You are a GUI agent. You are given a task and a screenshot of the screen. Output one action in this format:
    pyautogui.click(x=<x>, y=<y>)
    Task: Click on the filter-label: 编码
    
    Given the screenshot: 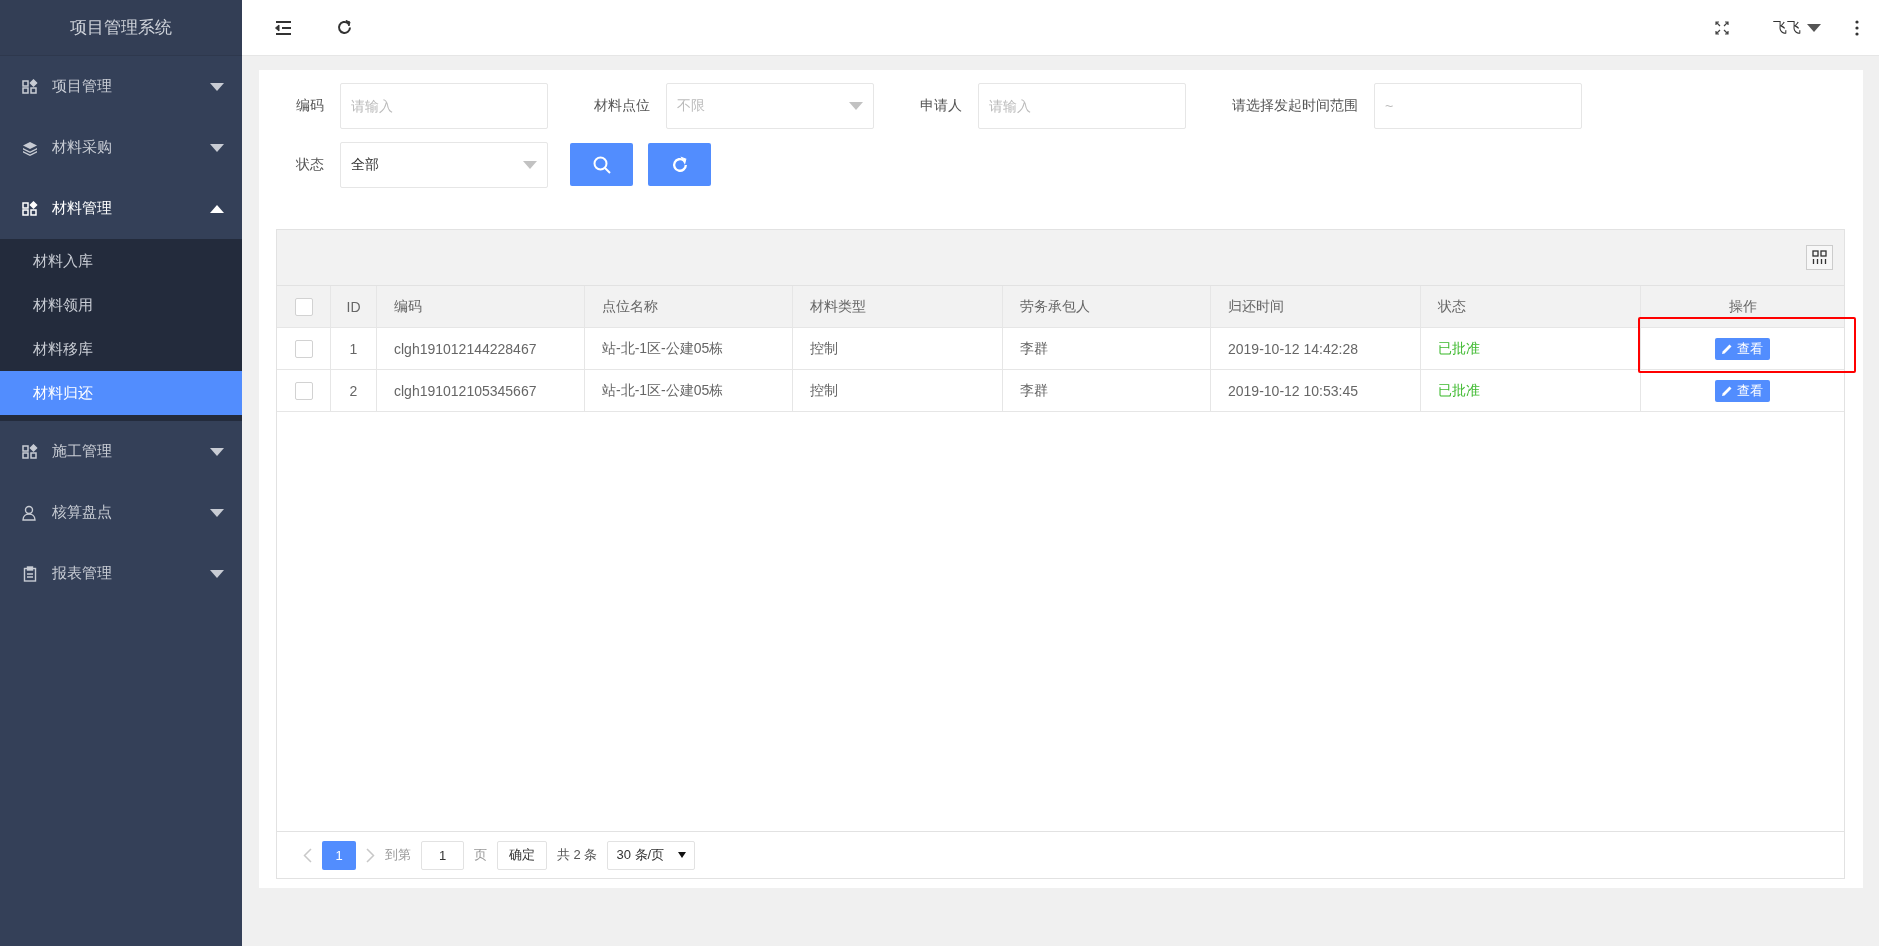 What is the action you would take?
    pyautogui.click(x=310, y=105)
    